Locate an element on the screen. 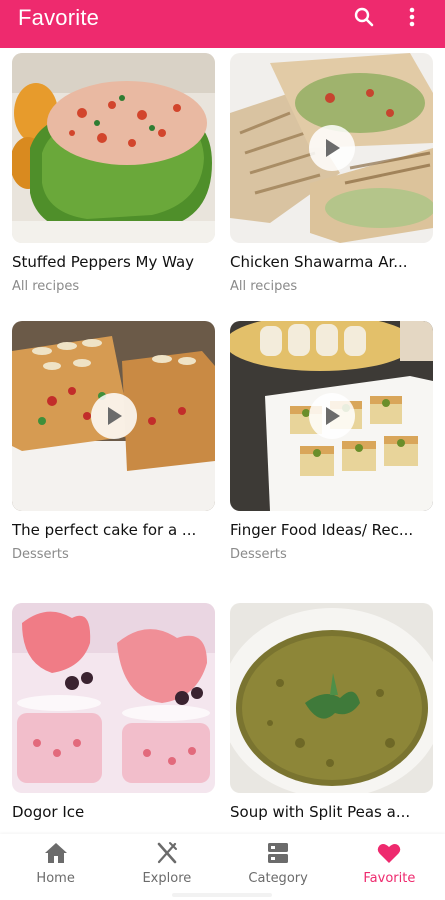 The height and width of the screenshot is (900, 445). recipe-name: Dogor Ice is located at coordinates (48, 812).